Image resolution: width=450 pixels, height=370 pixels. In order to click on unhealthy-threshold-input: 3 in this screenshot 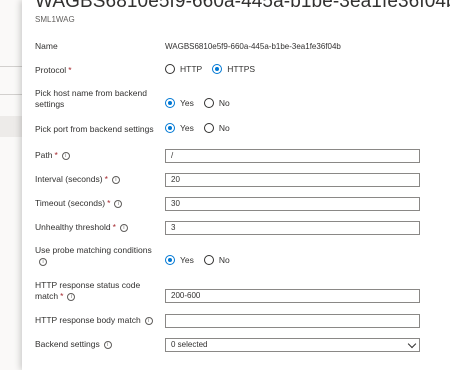, I will do `click(292, 228)`.